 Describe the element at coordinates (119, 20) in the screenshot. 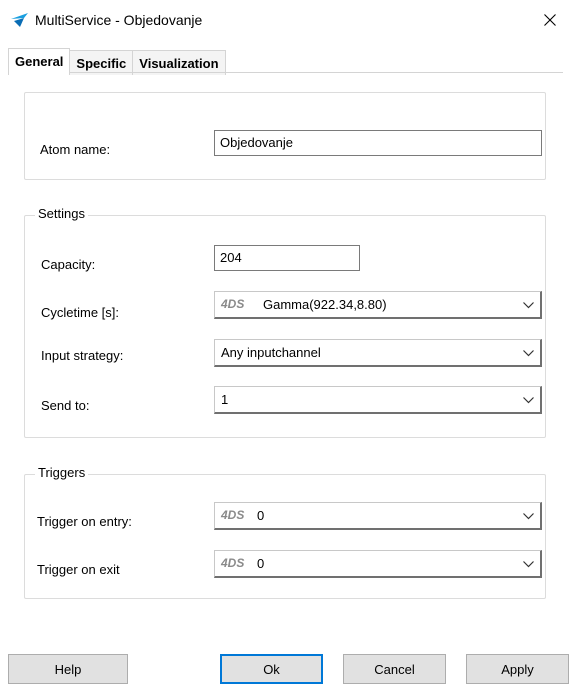

I see `window-title: MultiService - Objedovanje` at that location.